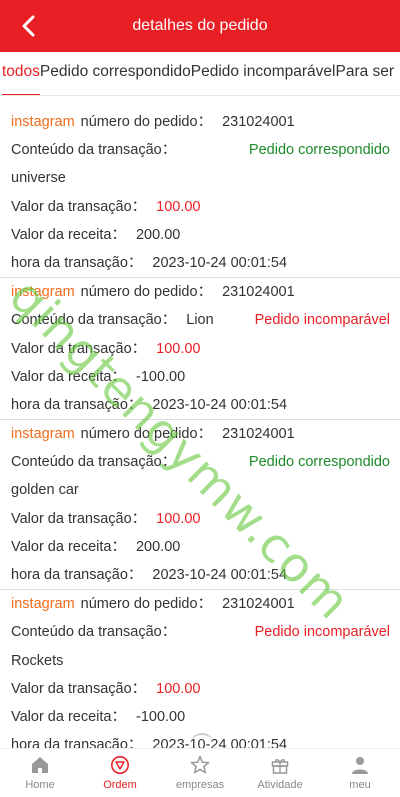  What do you see at coordinates (200, 764) in the screenshot?
I see `star-icon` at bounding box center [200, 764].